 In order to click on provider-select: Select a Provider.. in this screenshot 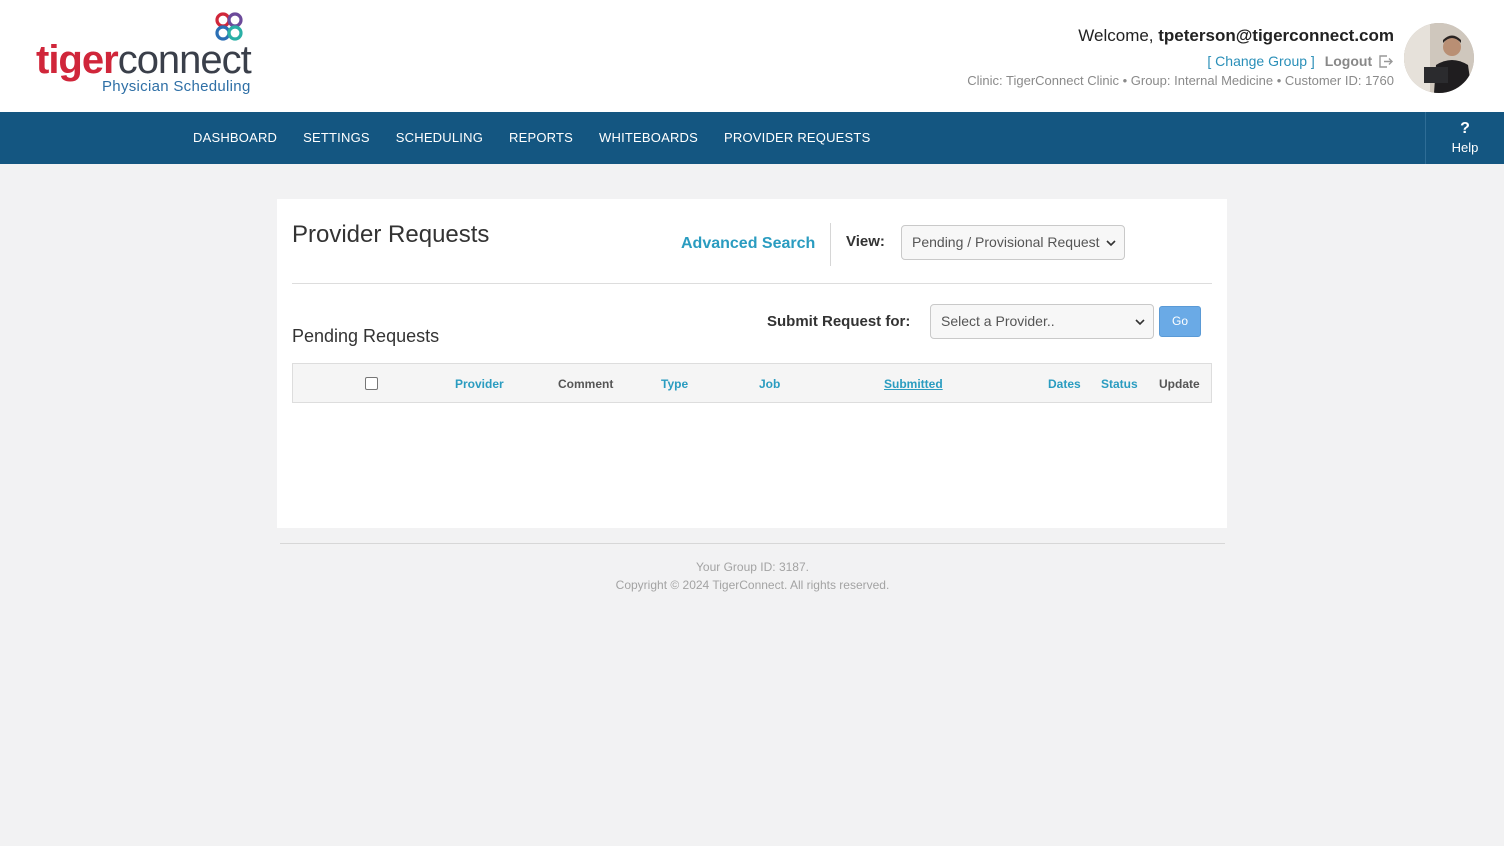, I will do `click(1042, 321)`.